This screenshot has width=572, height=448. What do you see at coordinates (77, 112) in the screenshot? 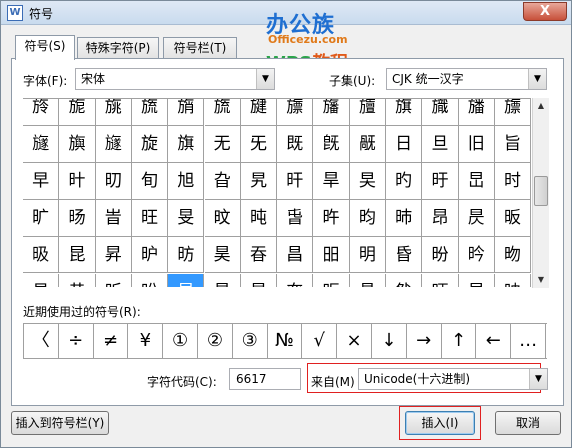
I see `symbol-cell: 旎` at bounding box center [77, 112].